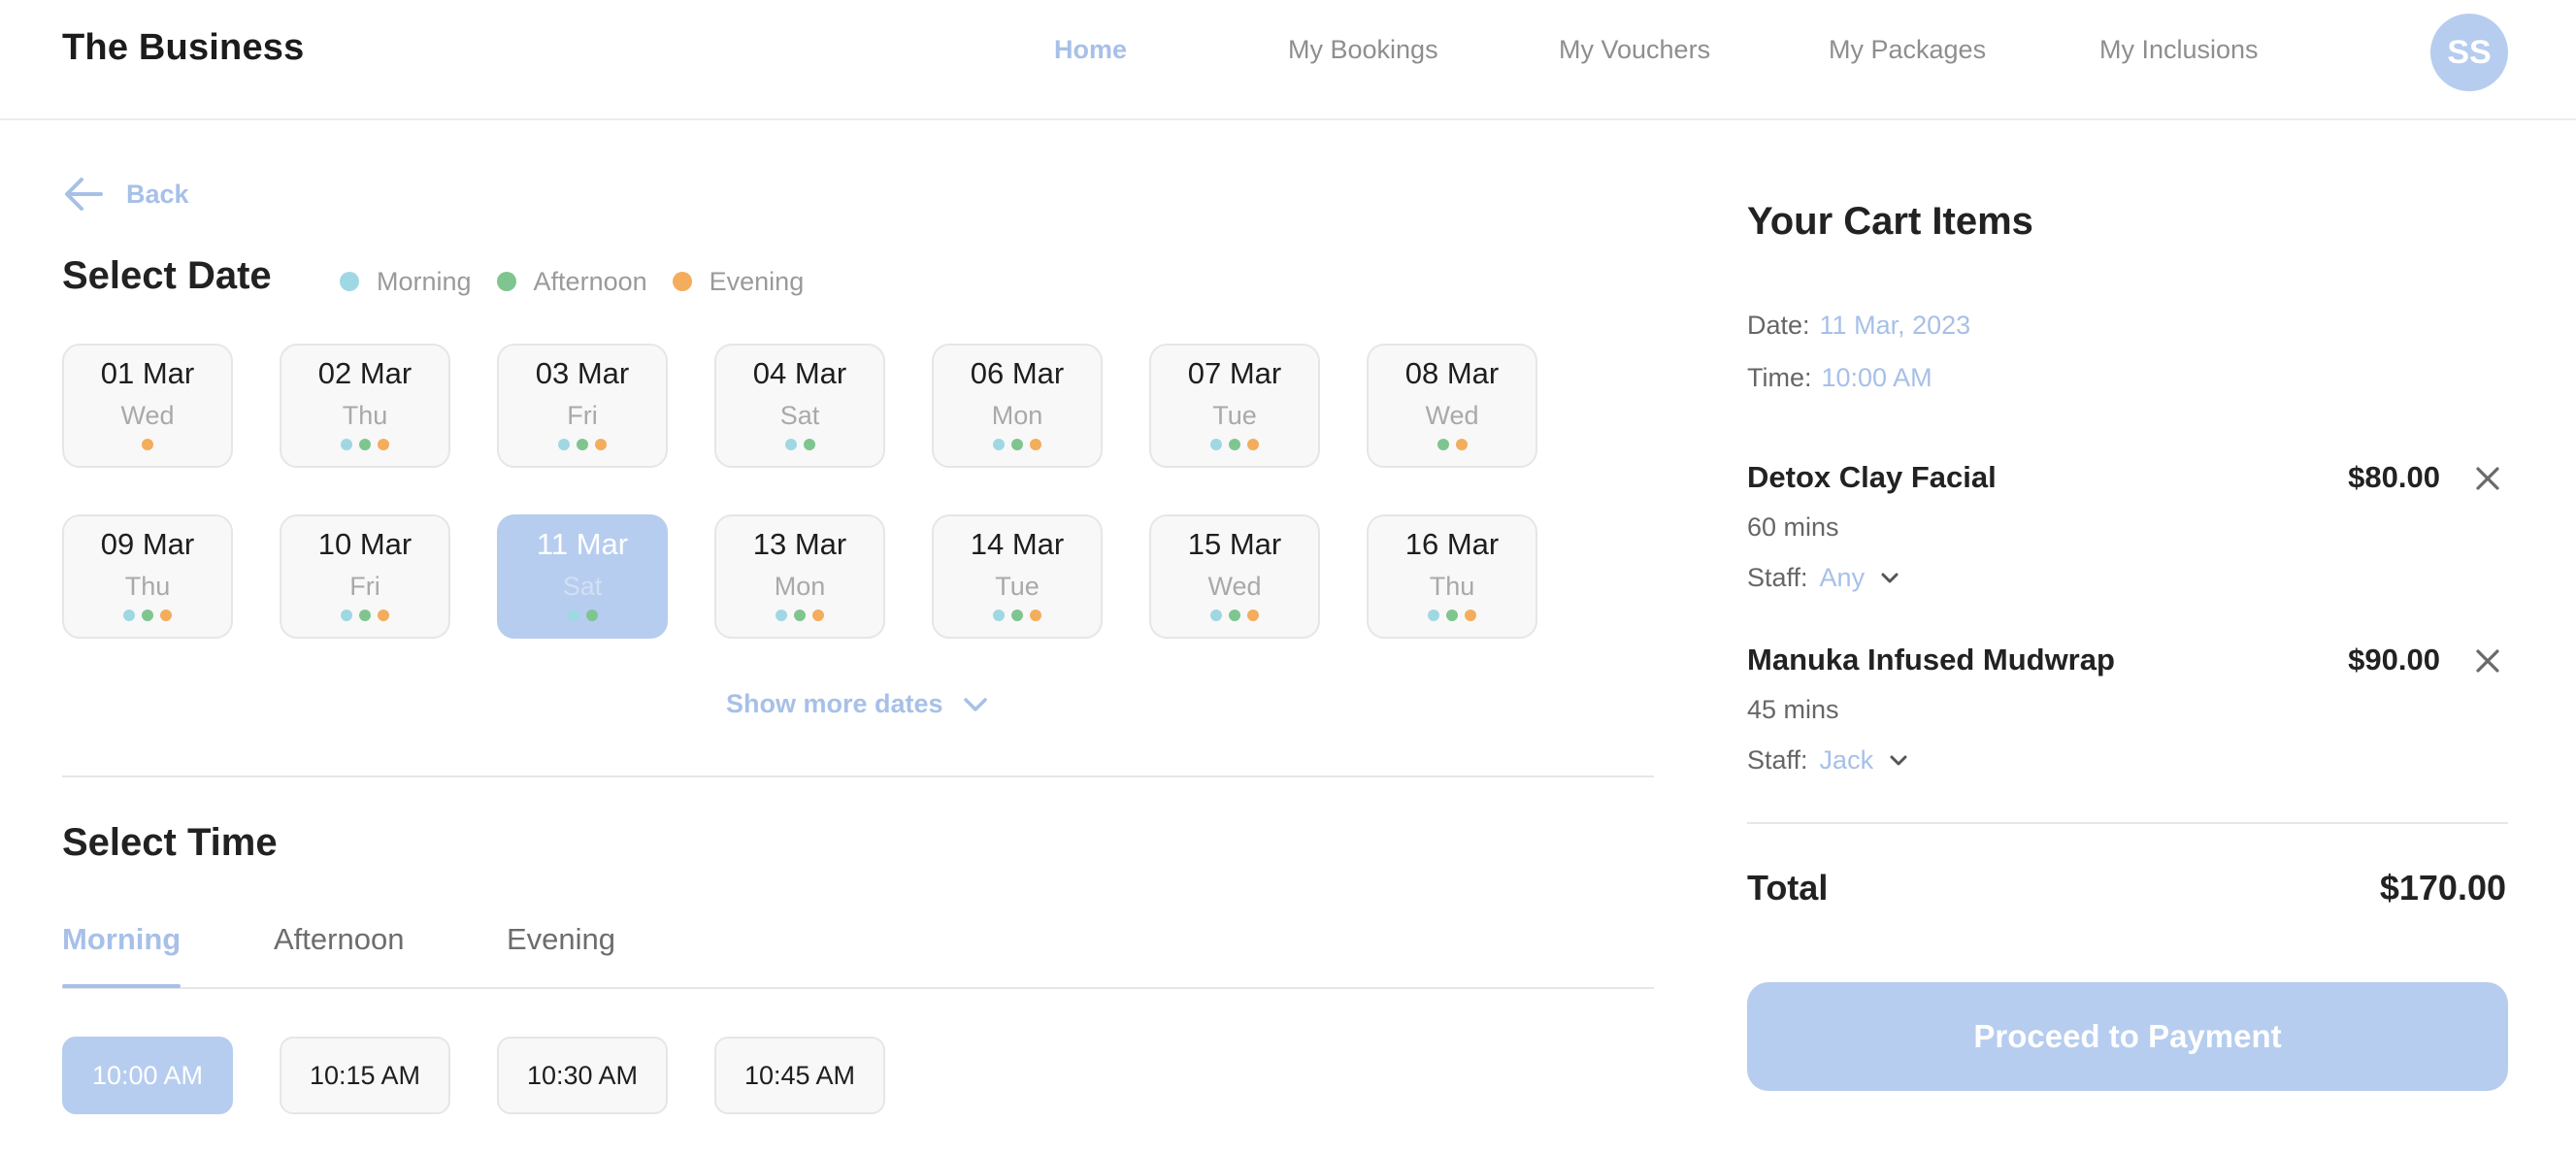 This screenshot has width=2576, height=1155. I want to click on date-card: 13 Mar Mon, so click(799, 576).